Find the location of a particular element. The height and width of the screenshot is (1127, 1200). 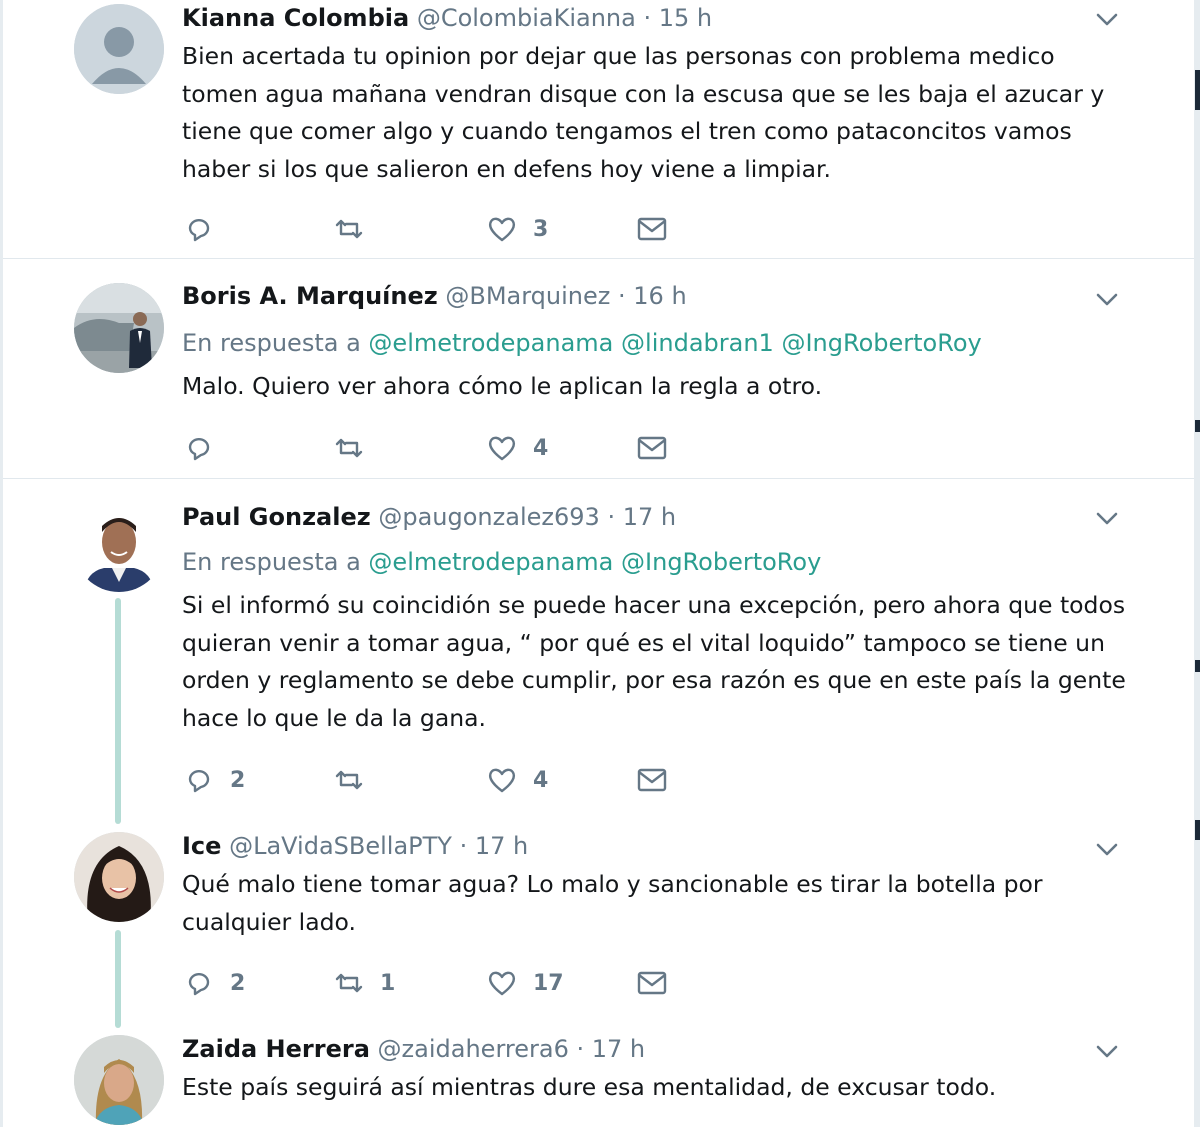

window-left-edge is located at coordinates (1, 563).